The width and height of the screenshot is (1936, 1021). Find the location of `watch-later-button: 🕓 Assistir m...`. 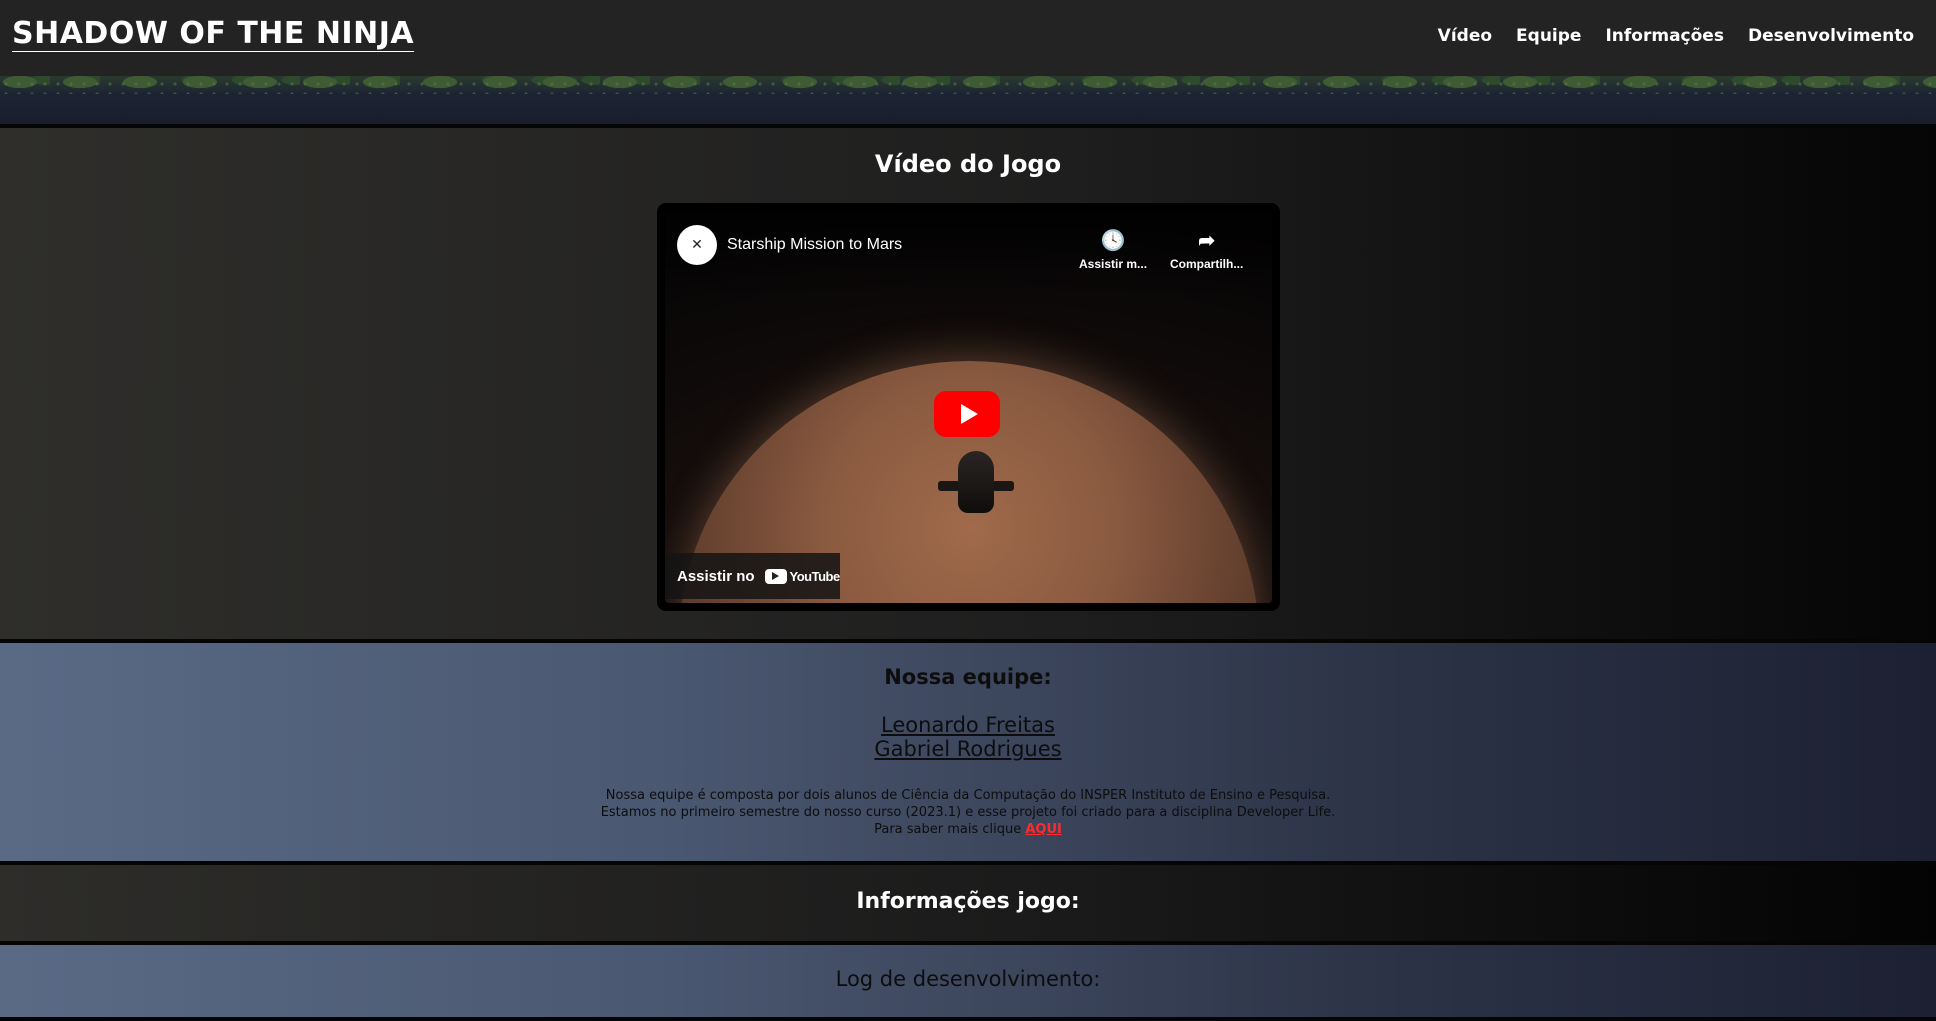

watch-later-button: 🕓 Assistir m... is located at coordinates (1113, 251).